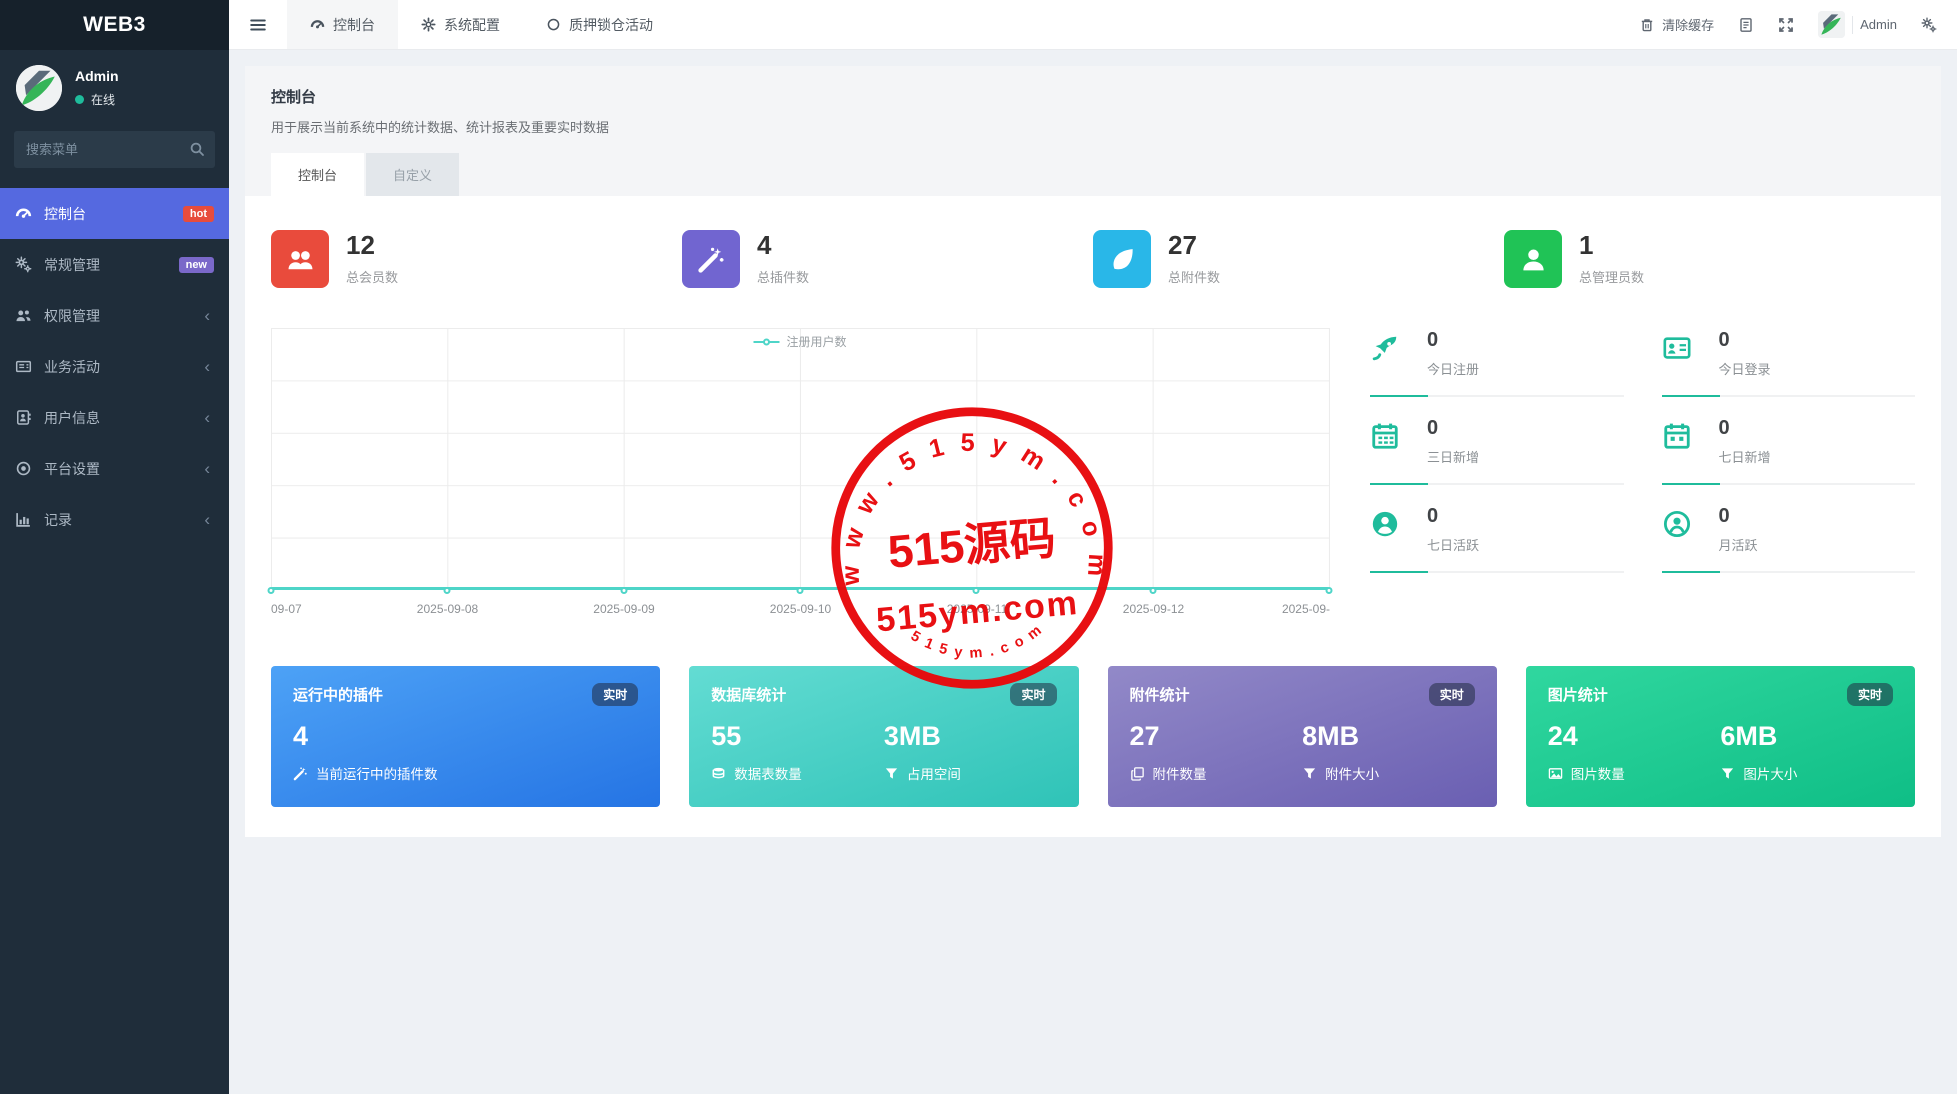 This screenshot has width=1957, height=1094. I want to click on expand-icon, so click(1786, 25).